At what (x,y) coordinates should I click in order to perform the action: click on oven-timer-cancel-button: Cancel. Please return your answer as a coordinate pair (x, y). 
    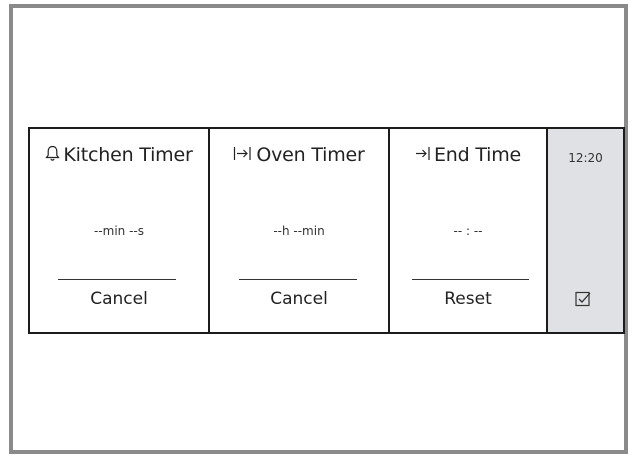
    Looking at the image, I should click on (299, 299).